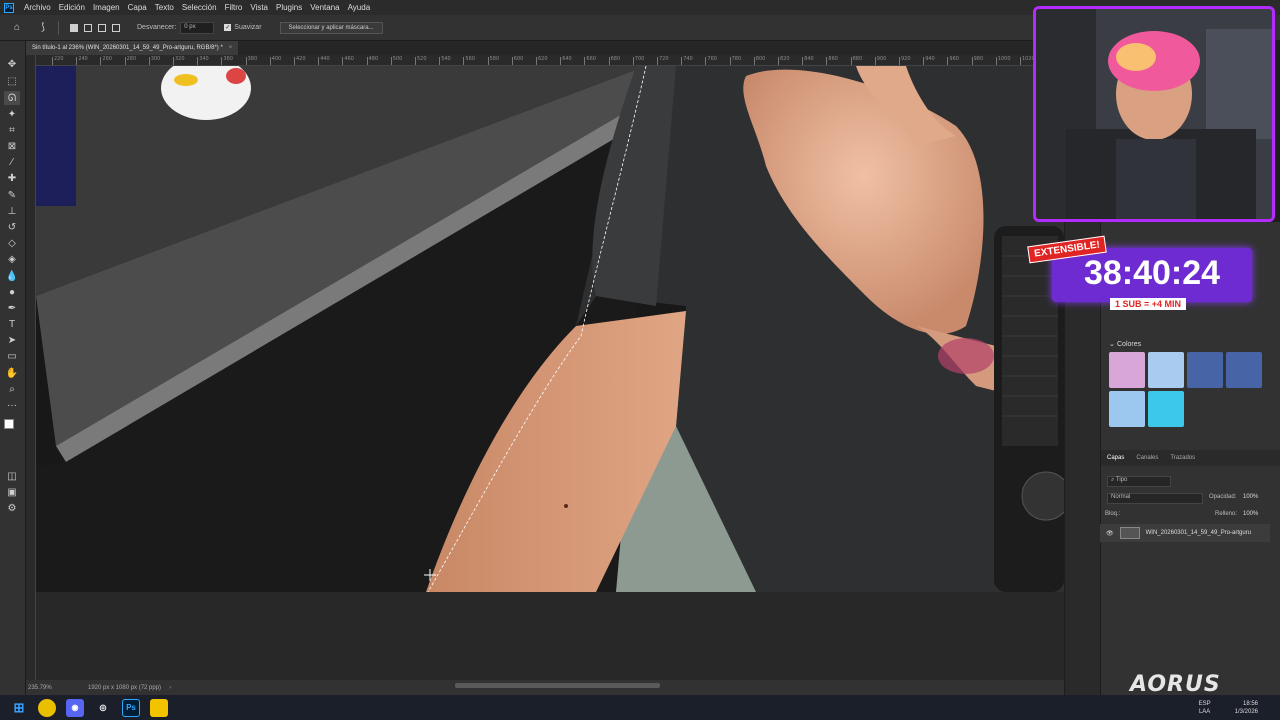 This screenshot has width=1280, height=720. I want to click on clock: 18:56 1/3/2026, so click(1246, 708).